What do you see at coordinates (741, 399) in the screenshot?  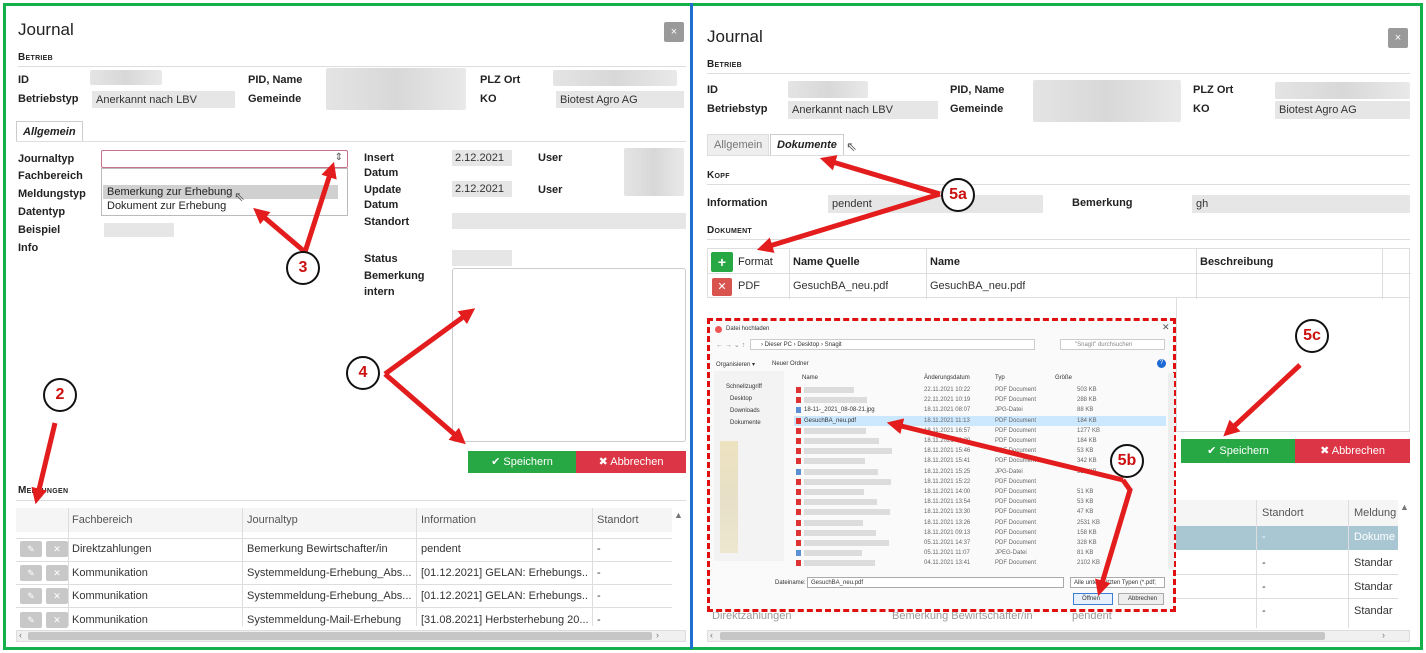 I see `sidebar-desktop: Desktop` at bounding box center [741, 399].